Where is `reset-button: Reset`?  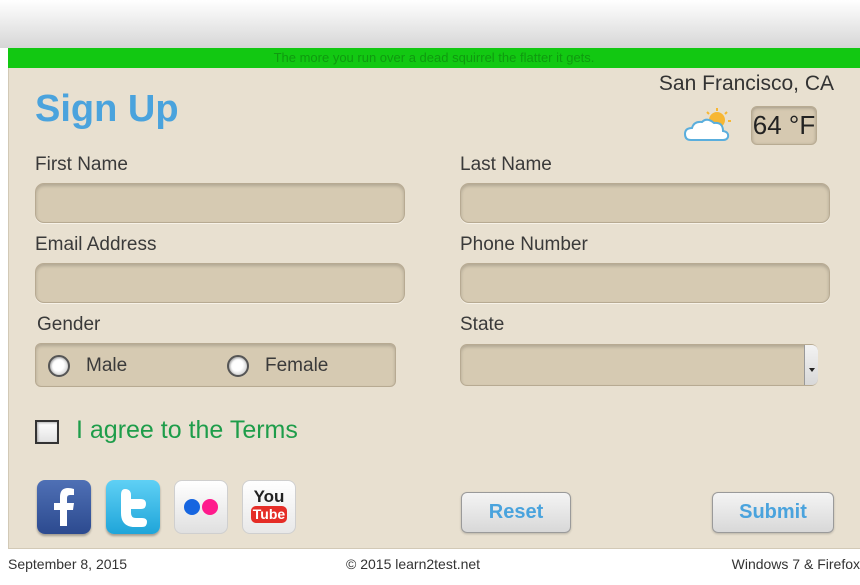 reset-button: Reset is located at coordinates (516, 512).